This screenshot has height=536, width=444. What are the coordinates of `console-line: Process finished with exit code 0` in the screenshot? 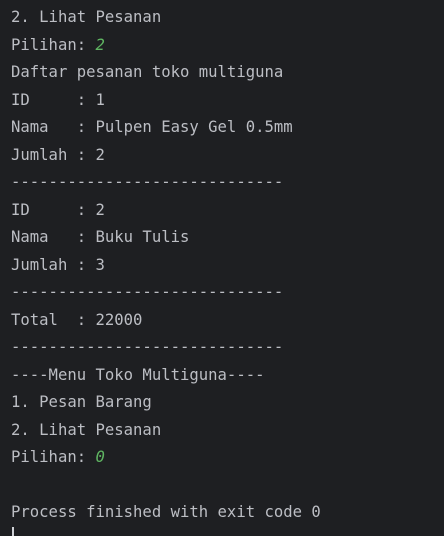 It's located at (166, 513).